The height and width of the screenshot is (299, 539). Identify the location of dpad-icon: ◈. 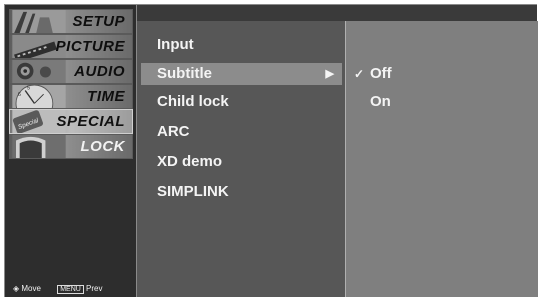
(16, 288).